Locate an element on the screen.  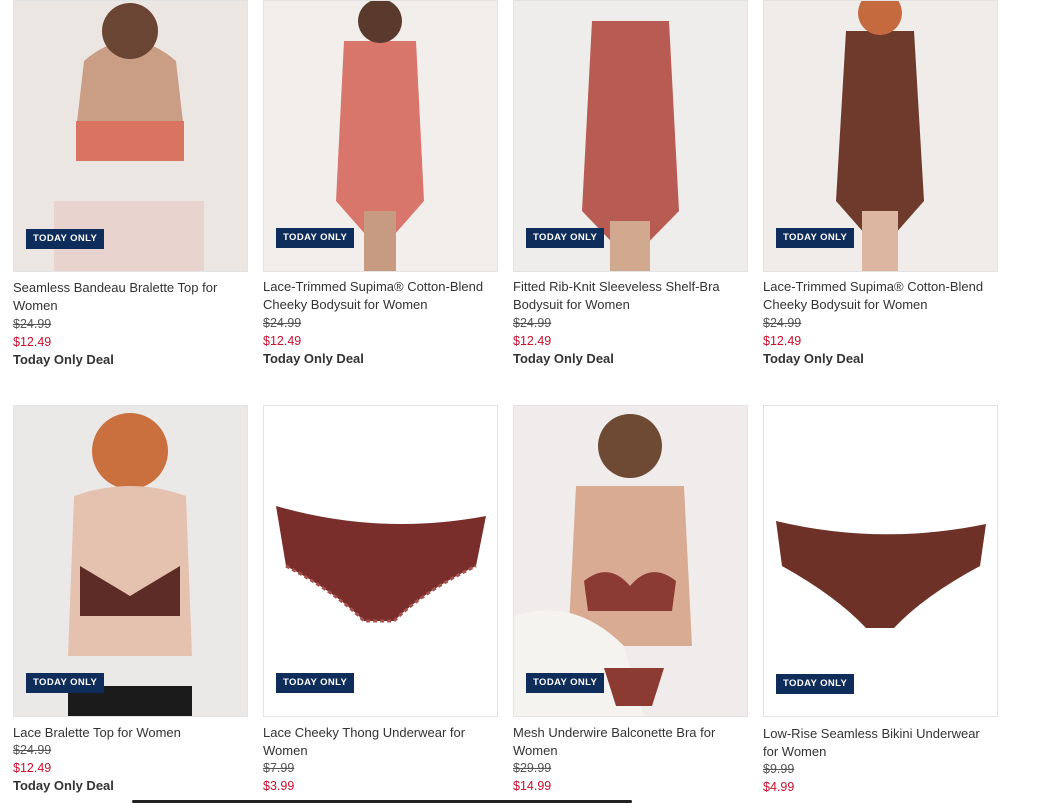
original-price: $7.99 is located at coordinates (279, 768).